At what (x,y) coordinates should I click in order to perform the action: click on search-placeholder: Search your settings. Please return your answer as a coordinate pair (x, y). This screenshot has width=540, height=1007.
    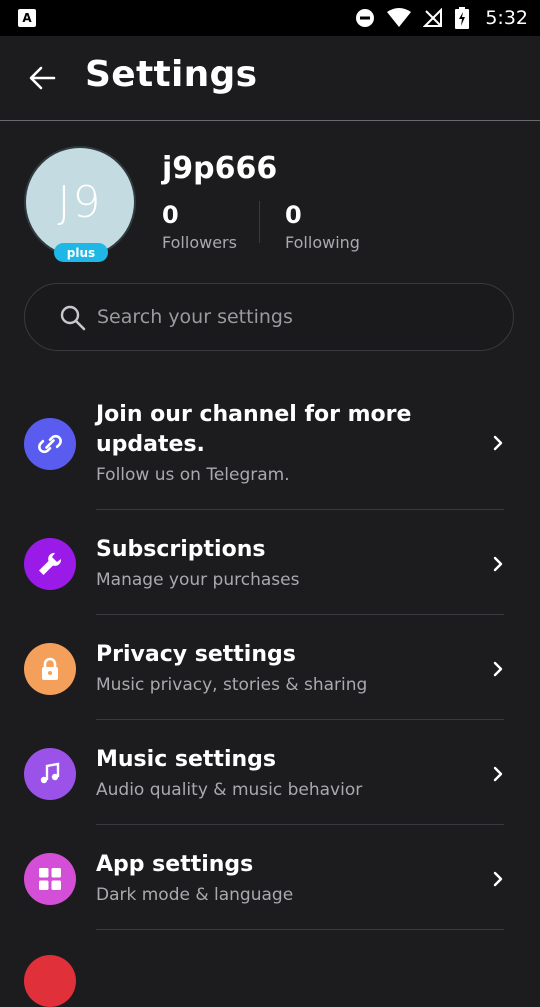
    Looking at the image, I should click on (195, 317).